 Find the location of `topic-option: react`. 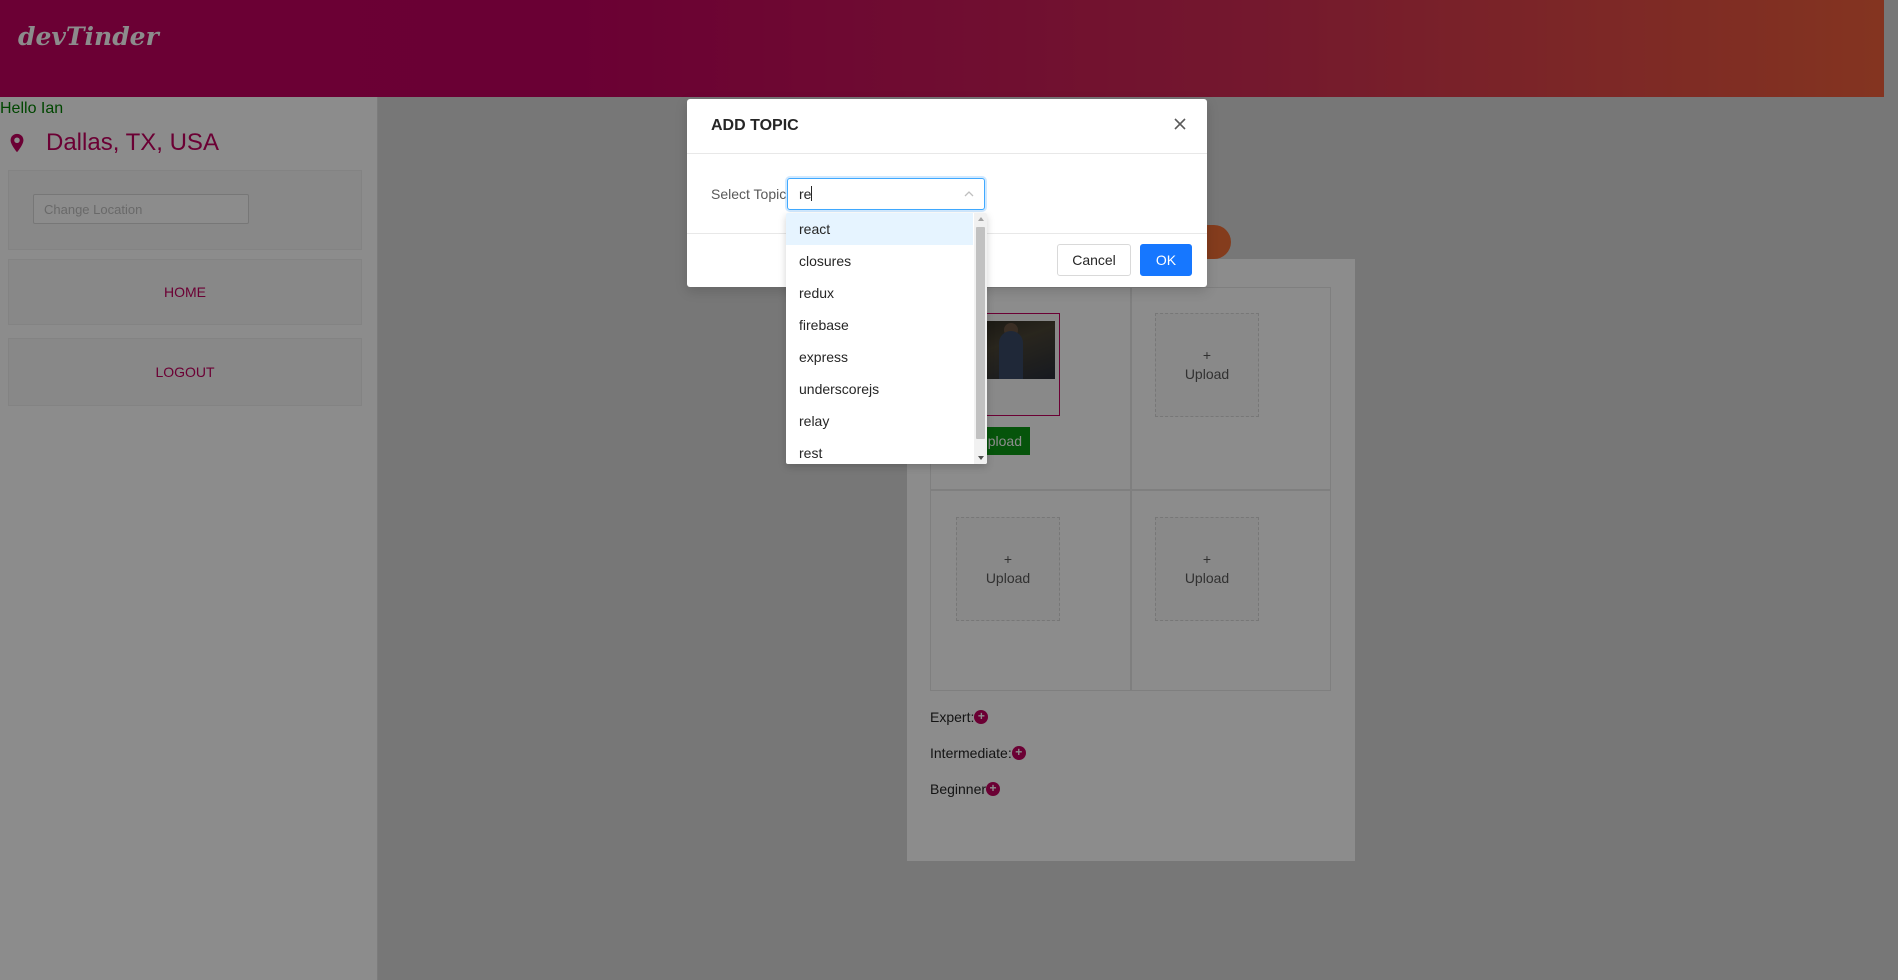

topic-option: react is located at coordinates (879, 229).